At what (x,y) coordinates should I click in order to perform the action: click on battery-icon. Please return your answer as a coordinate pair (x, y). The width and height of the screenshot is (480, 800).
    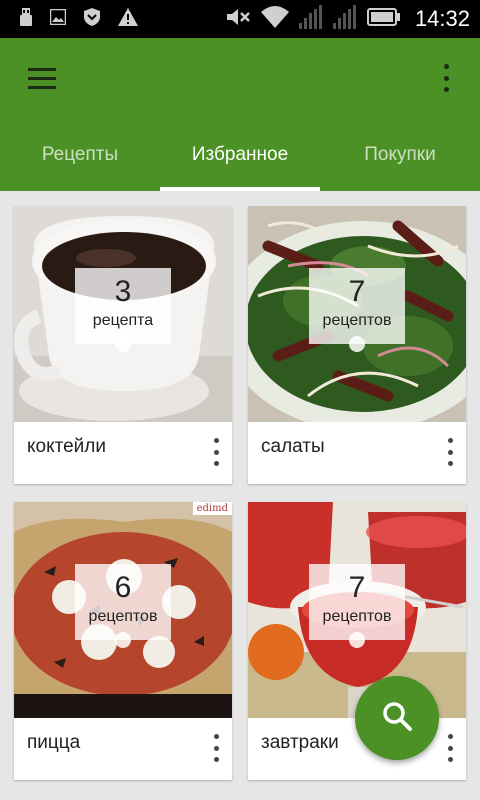
    Looking at the image, I should click on (383, 19).